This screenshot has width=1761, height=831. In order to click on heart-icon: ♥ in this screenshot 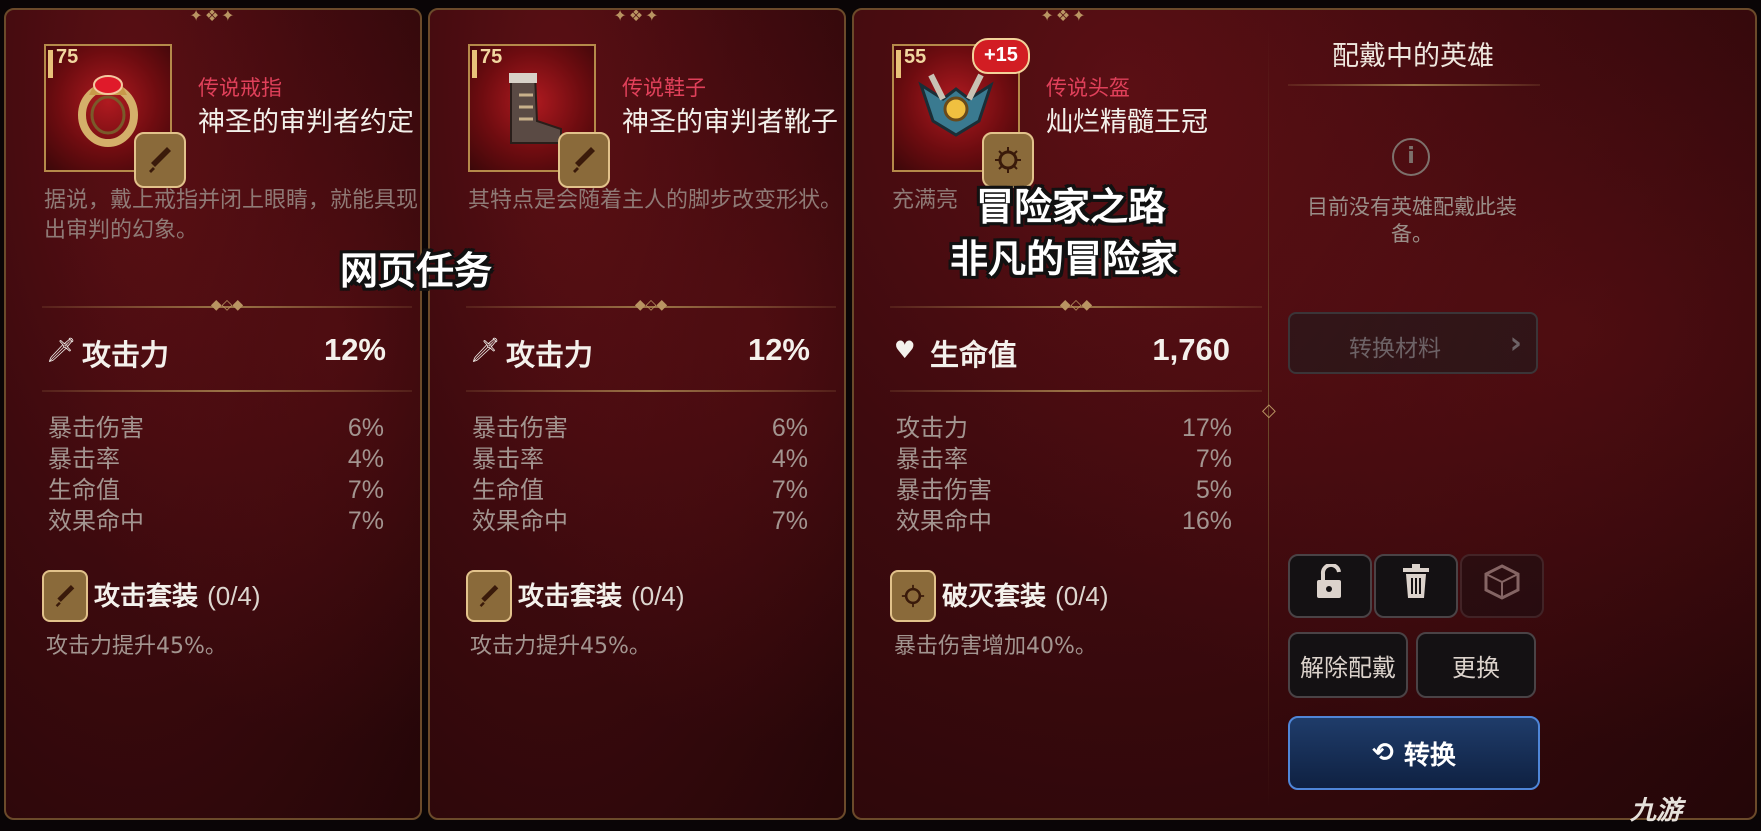, I will do `click(905, 350)`.